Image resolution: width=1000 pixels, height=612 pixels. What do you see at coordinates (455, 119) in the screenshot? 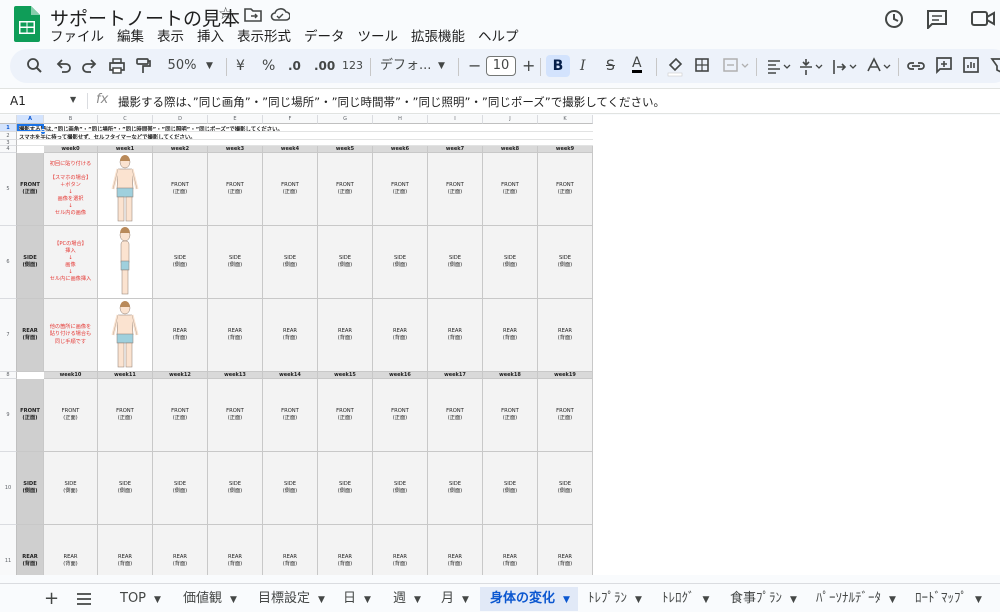
I see `column-header: I` at bounding box center [455, 119].